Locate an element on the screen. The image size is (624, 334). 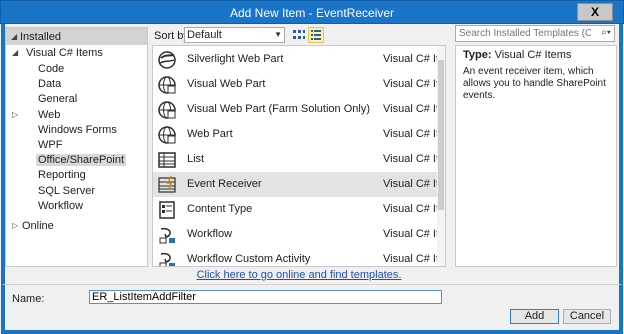
tree-item-visual-csharp: ◢ Visual C# Items is located at coordinates (57, 53).